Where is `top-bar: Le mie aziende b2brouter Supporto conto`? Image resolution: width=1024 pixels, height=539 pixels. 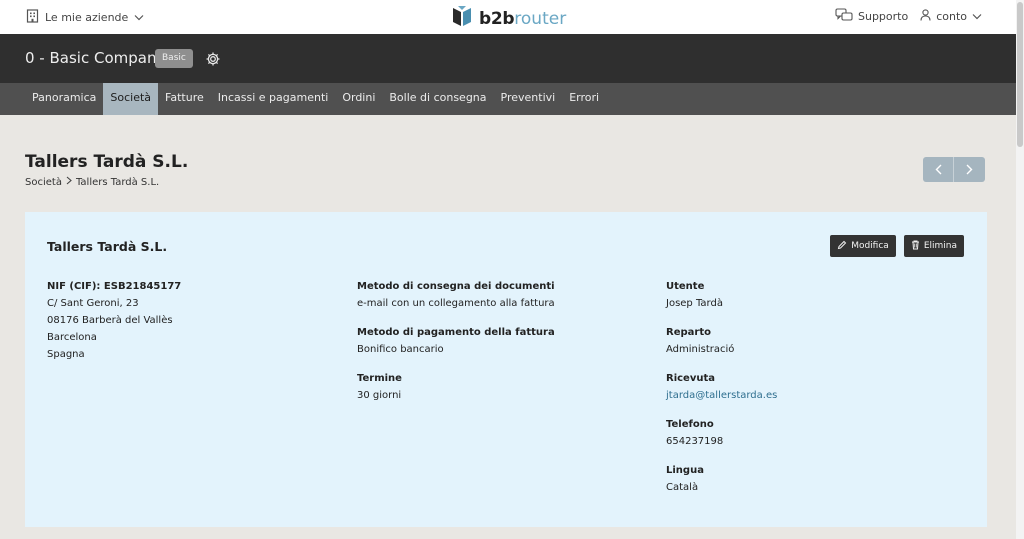
top-bar: Le mie aziende b2brouter Supporto conto is located at coordinates (508, 17).